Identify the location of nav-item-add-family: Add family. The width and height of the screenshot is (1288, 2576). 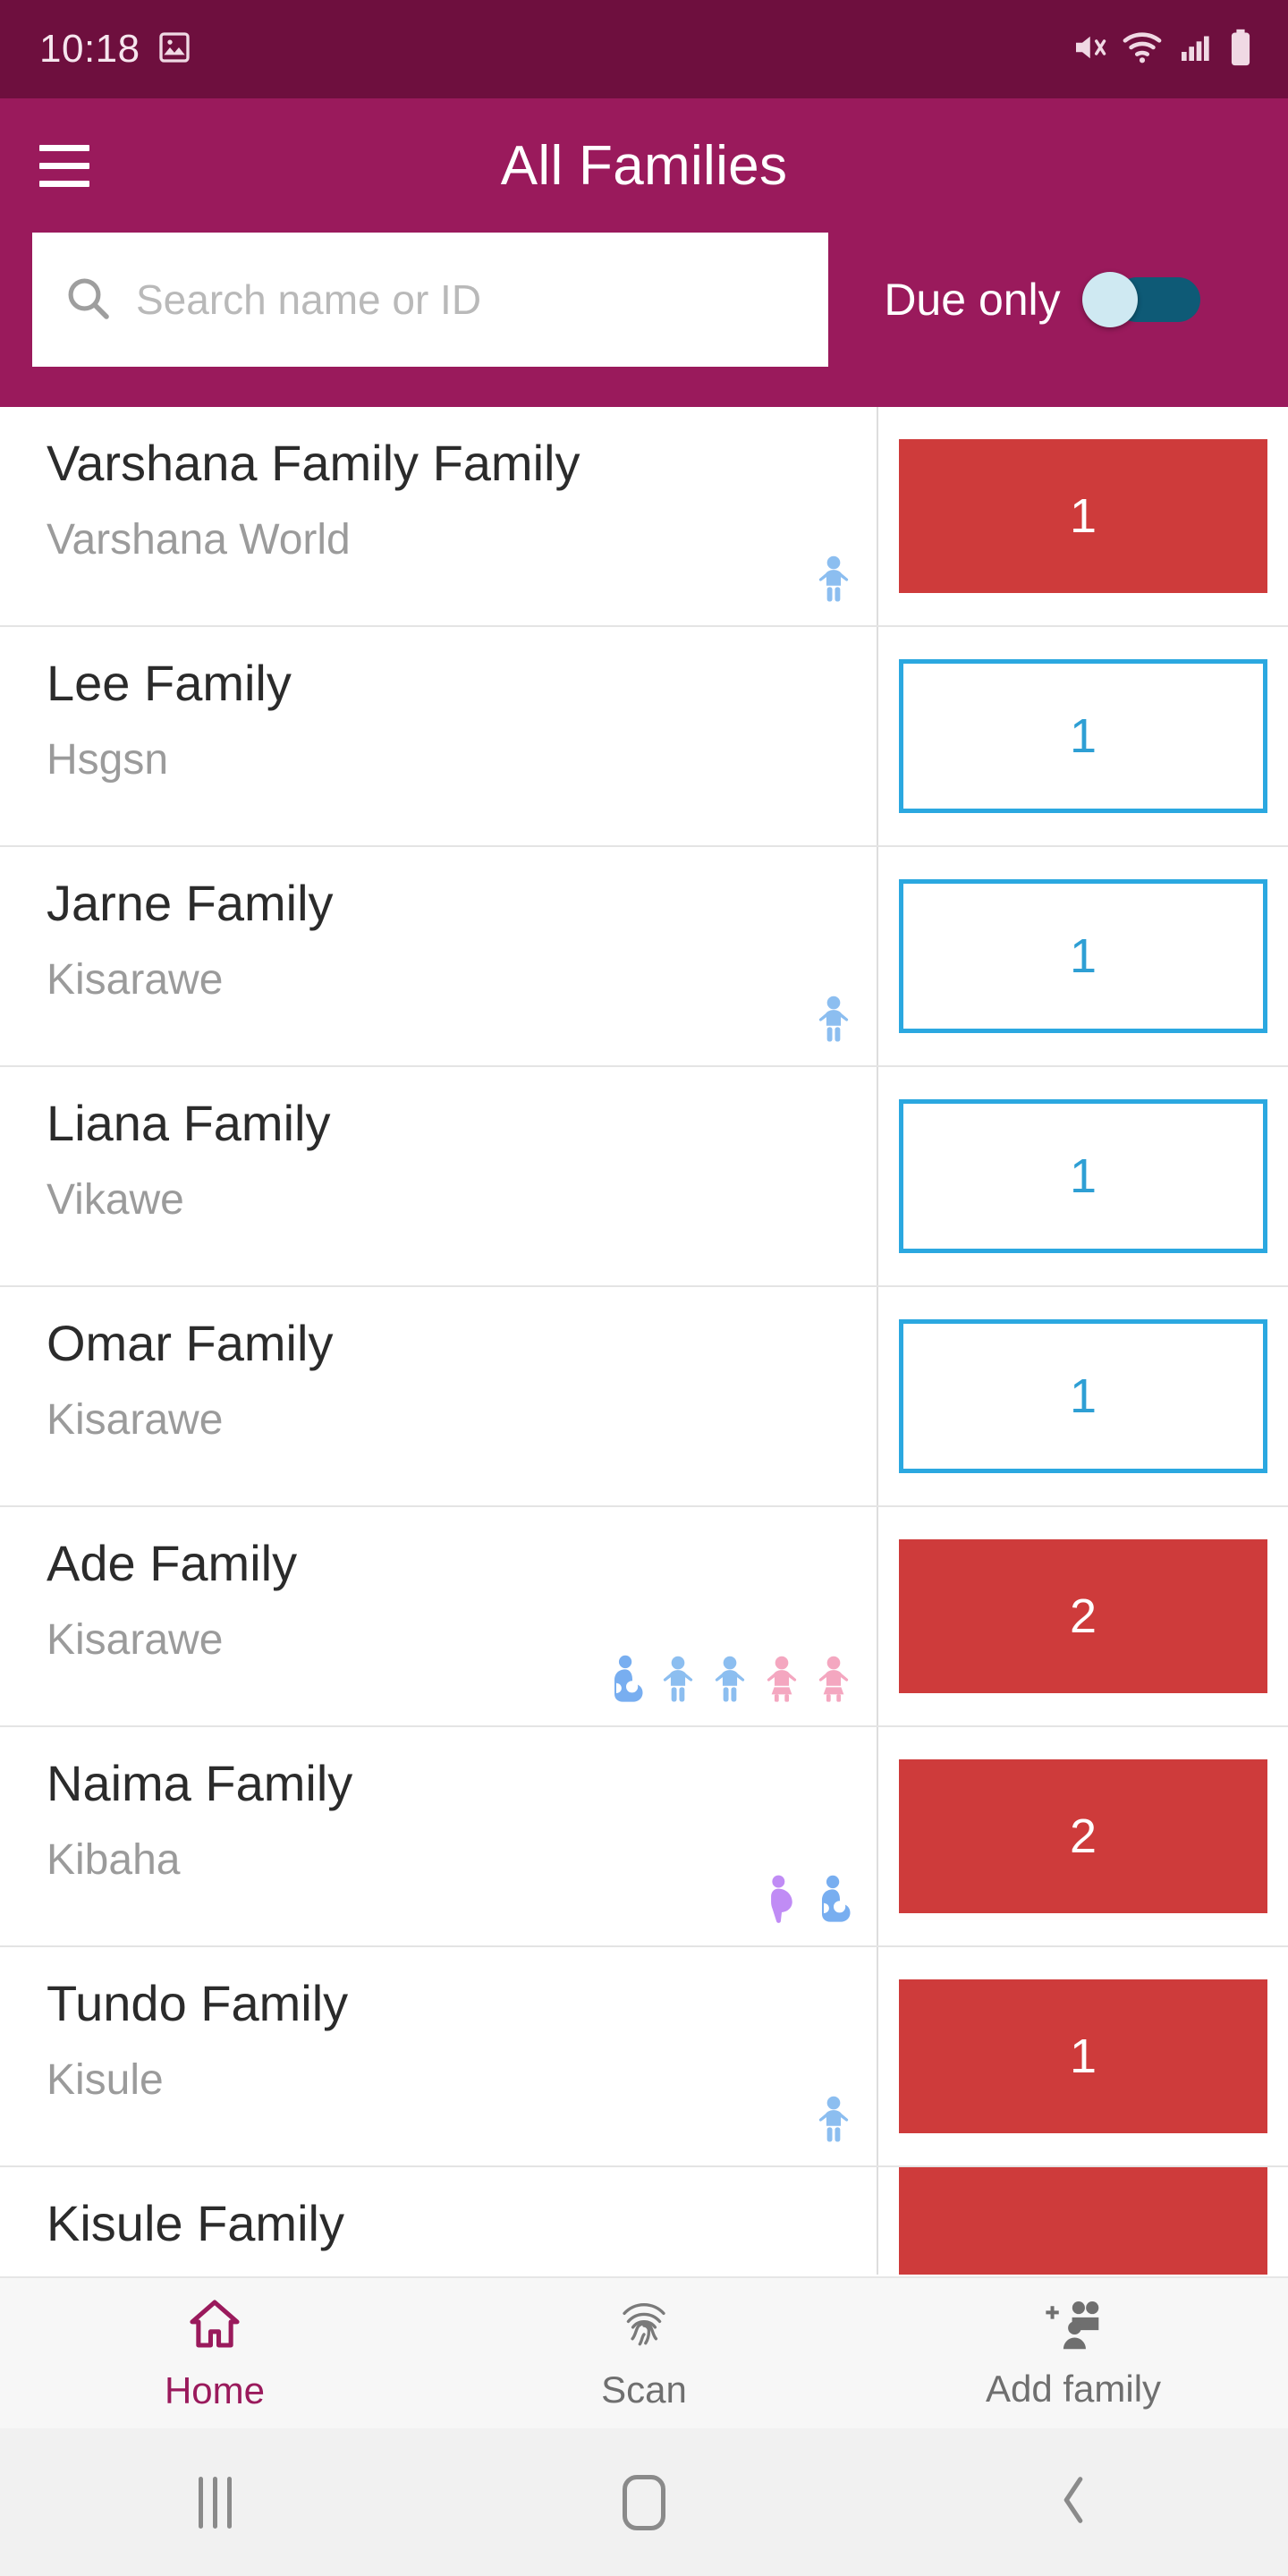
(1073, 2354).